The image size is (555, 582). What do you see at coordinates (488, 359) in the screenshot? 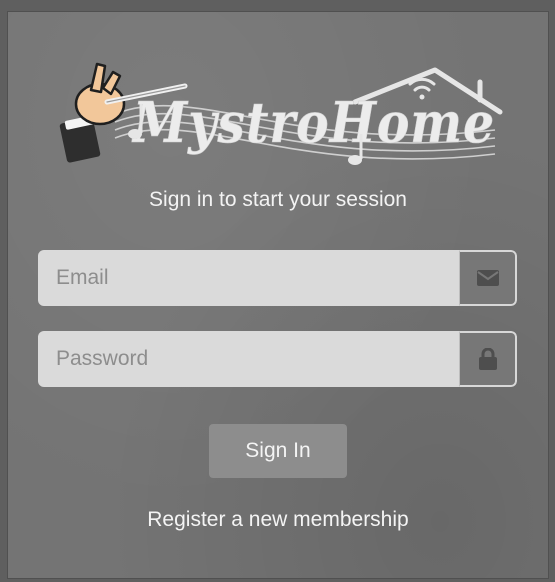
I see `lock-icon` at bounding box center [488, 359].